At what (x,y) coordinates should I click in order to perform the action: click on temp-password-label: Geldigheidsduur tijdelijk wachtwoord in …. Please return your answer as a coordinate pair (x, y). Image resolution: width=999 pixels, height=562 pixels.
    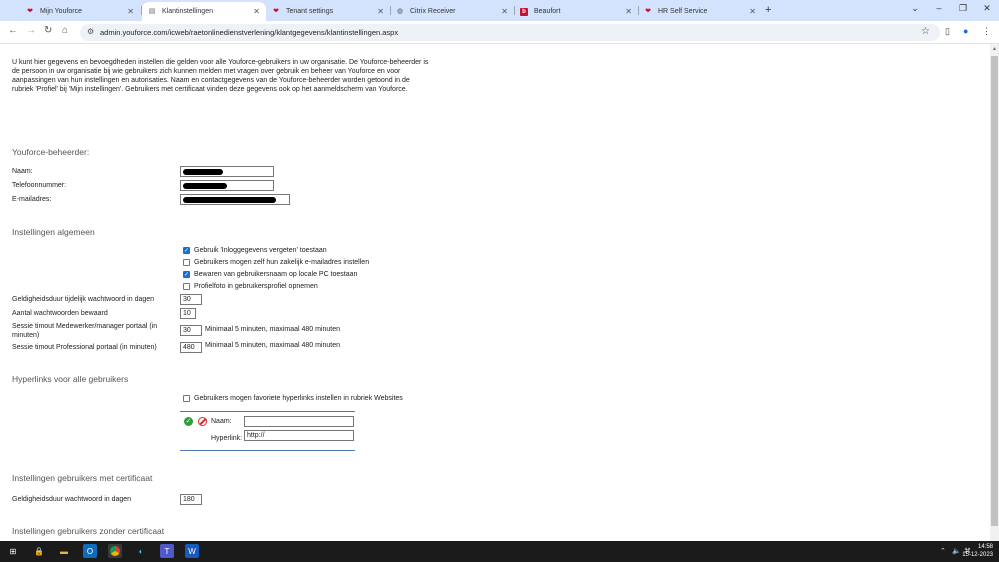
    Looking at the image, I should click on (83, 299).